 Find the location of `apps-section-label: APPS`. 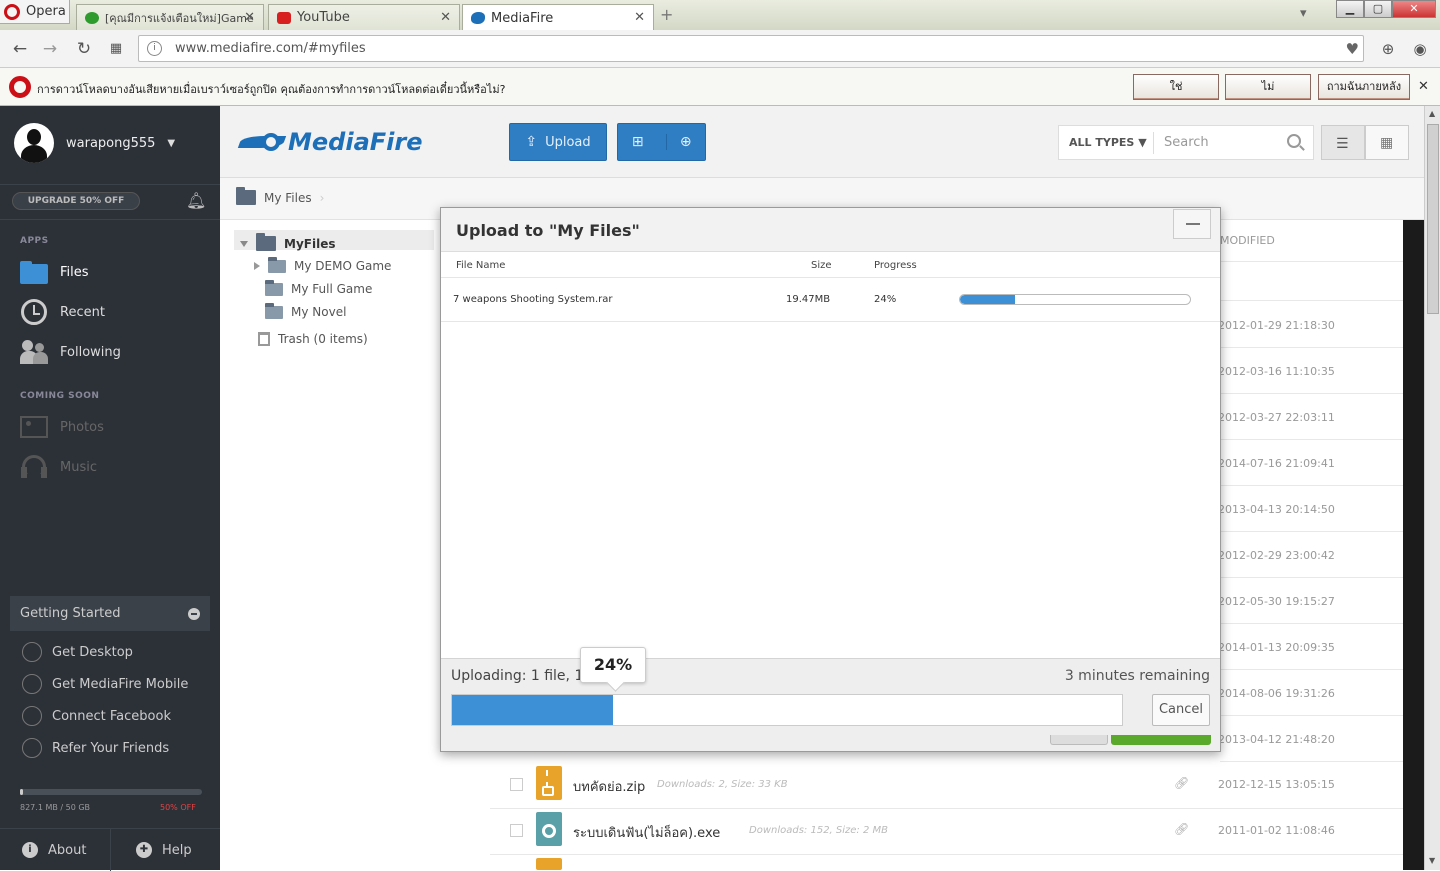

apps-section-label: APPS is located at coordinates (34, 241).